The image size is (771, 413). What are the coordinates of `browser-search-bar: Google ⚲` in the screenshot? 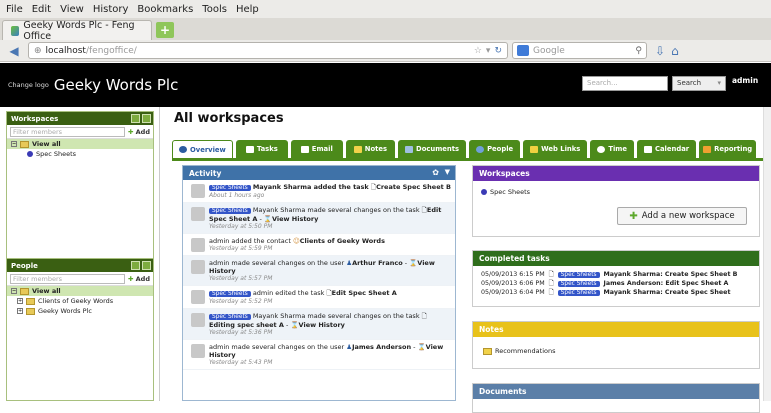 It's located at (579, 50).